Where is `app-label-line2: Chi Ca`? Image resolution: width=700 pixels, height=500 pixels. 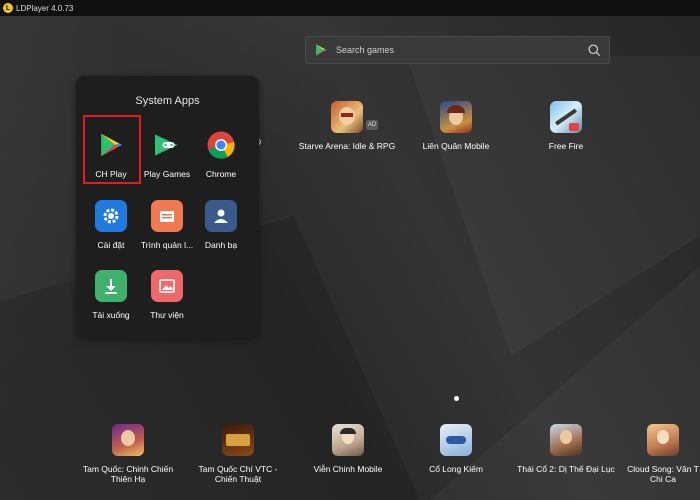
app-label-line2: Chi Ca is located at coordinates (663, 479).